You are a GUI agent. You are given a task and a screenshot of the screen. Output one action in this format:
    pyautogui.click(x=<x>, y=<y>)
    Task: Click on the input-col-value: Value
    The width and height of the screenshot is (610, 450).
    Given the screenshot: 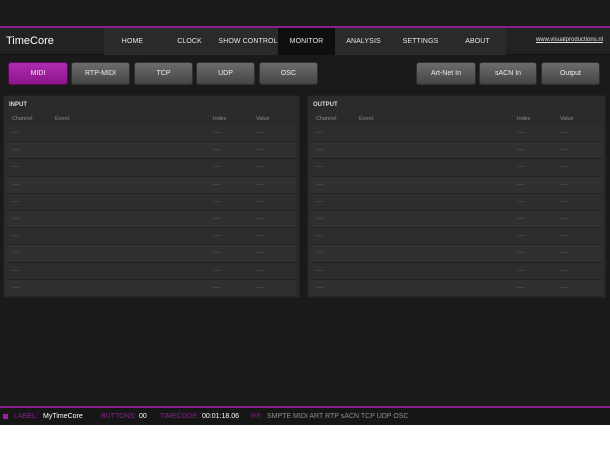 What is the action you would take?
    pyautogui.click(x=263, y=119)
    